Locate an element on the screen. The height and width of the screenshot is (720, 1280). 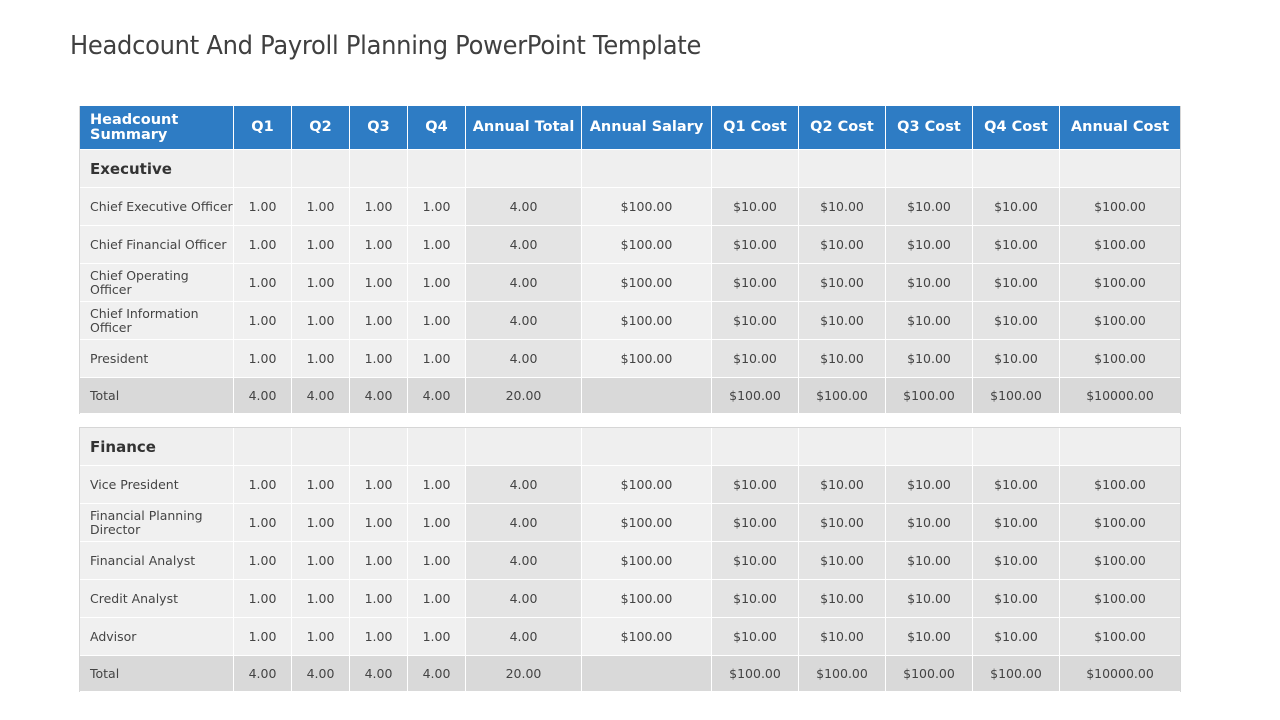
role-name: Credit Analyst is located at coordinates (157, 599).